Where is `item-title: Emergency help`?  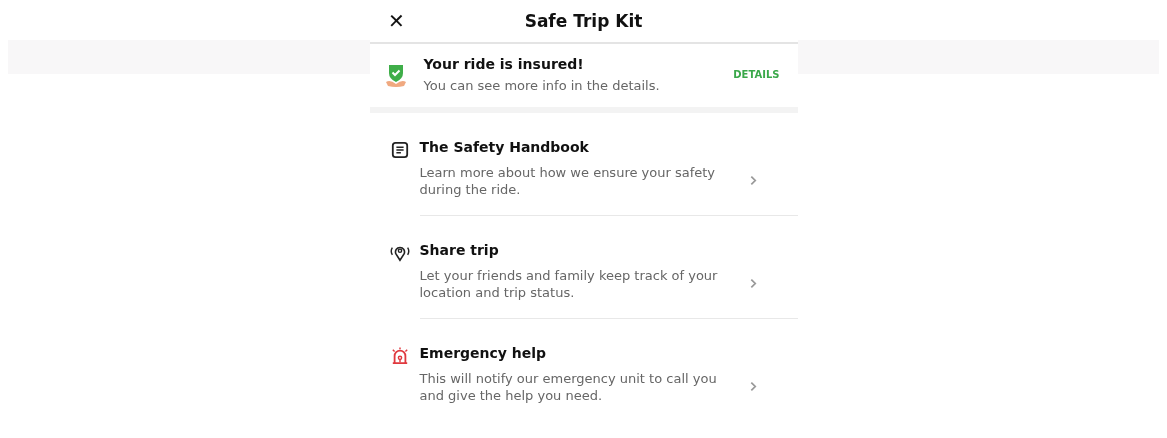 item-title: Emergency help is located at coordinates (483, 353).